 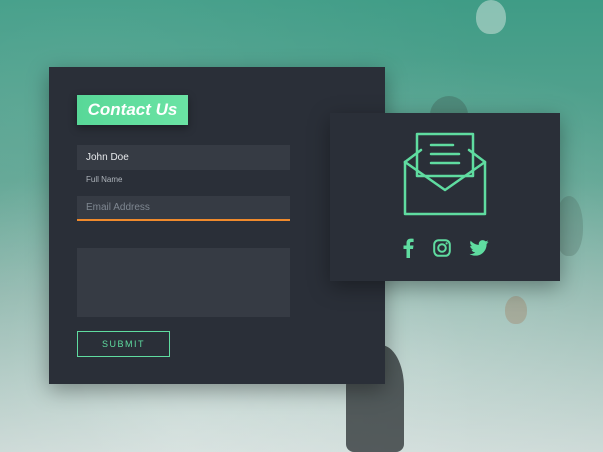 I want to click on email-input, so click(x=183, y=208).